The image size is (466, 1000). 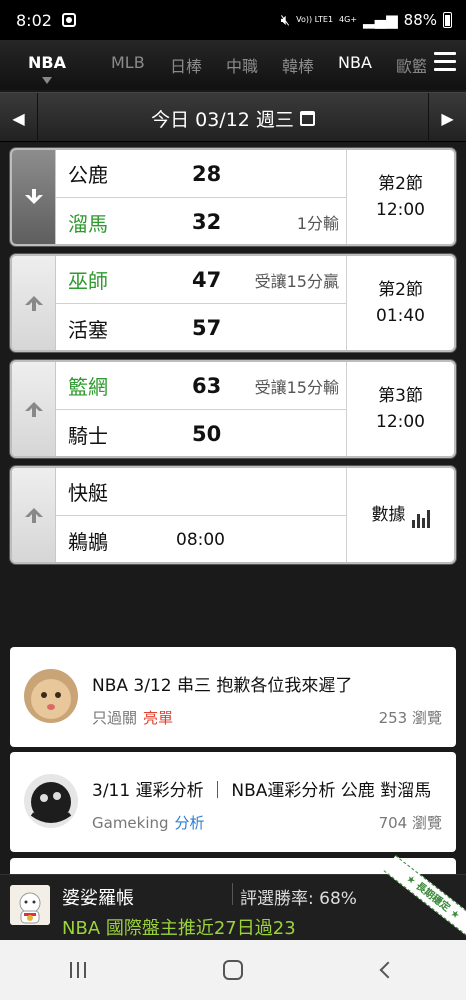 I want to click on recents-icon, so click(x=77, y=970).